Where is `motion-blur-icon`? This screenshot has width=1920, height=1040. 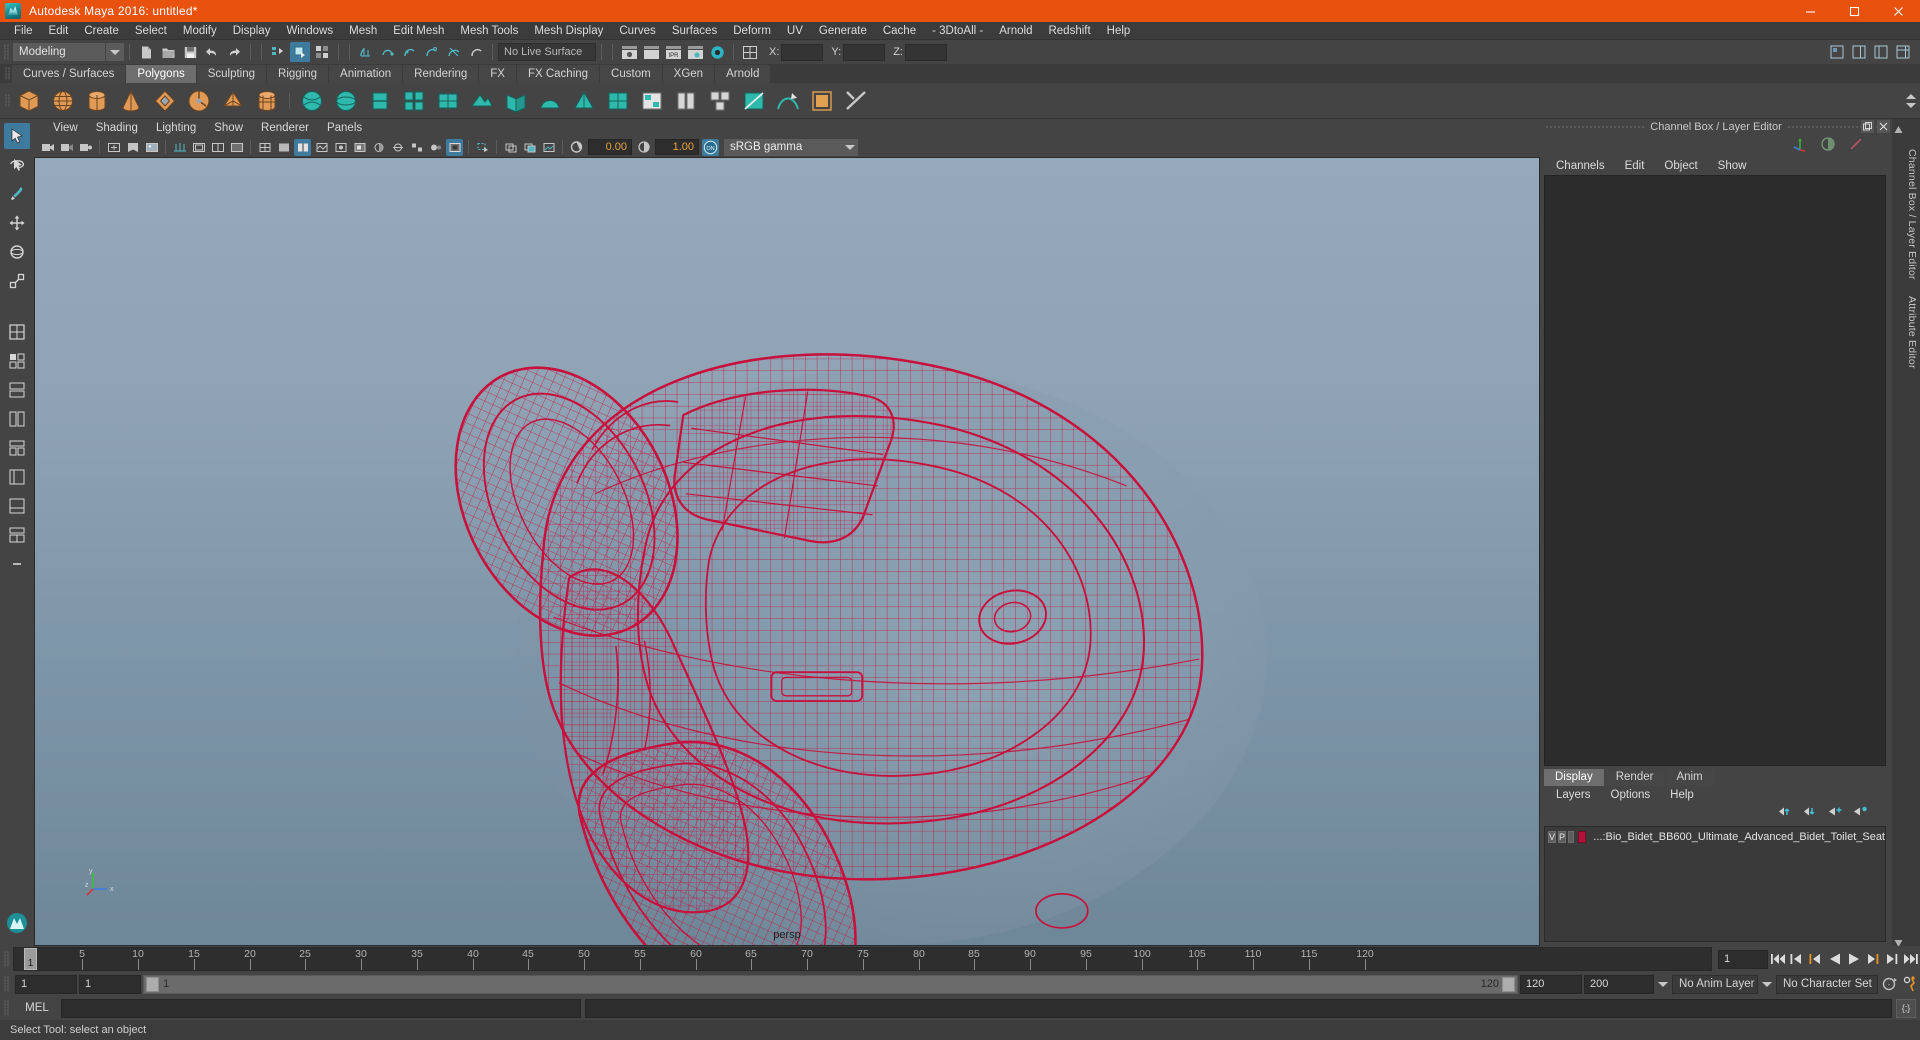
motion-blur-icon is located at coordinates (397, 147).